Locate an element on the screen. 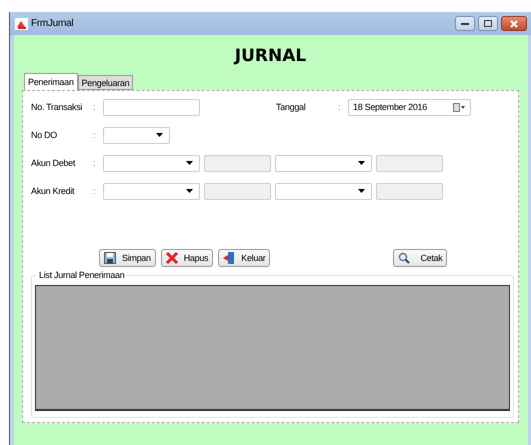 The image size is (531, 445). button: Keluar is located at coordinates (244, 258).